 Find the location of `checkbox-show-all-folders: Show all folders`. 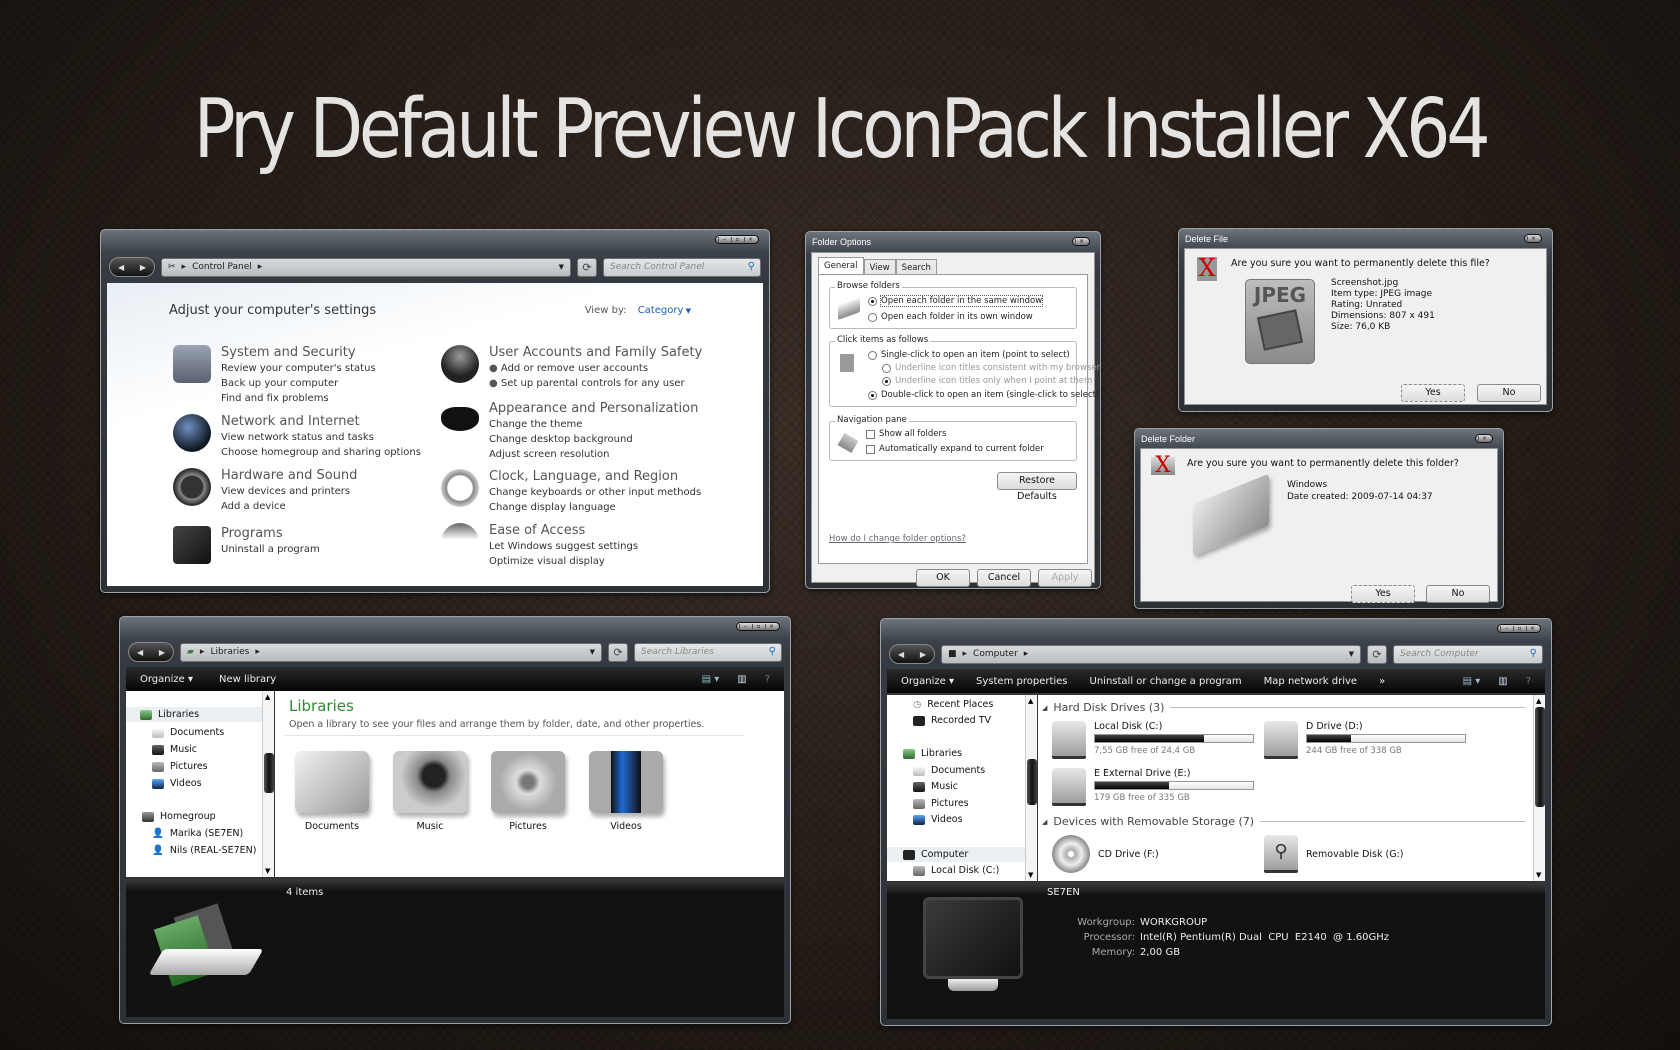

checkbox-show-all-folders: Show all folders is located at coordinates (906, 434).